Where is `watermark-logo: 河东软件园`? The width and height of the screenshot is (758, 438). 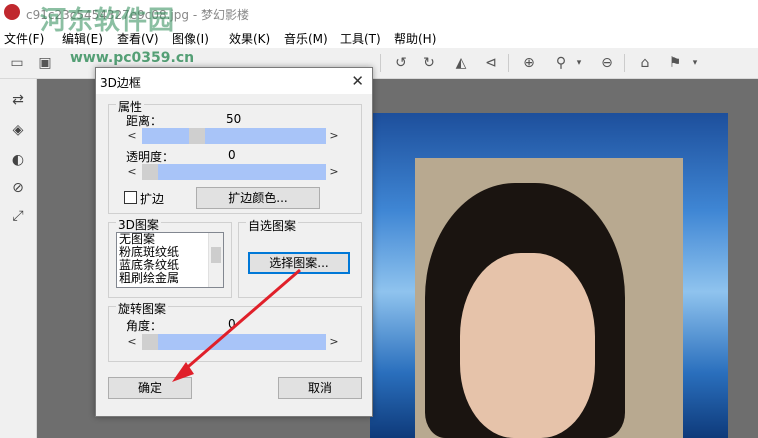 watermark-logo: 河东软件园 is located at coordinates (108, 21).